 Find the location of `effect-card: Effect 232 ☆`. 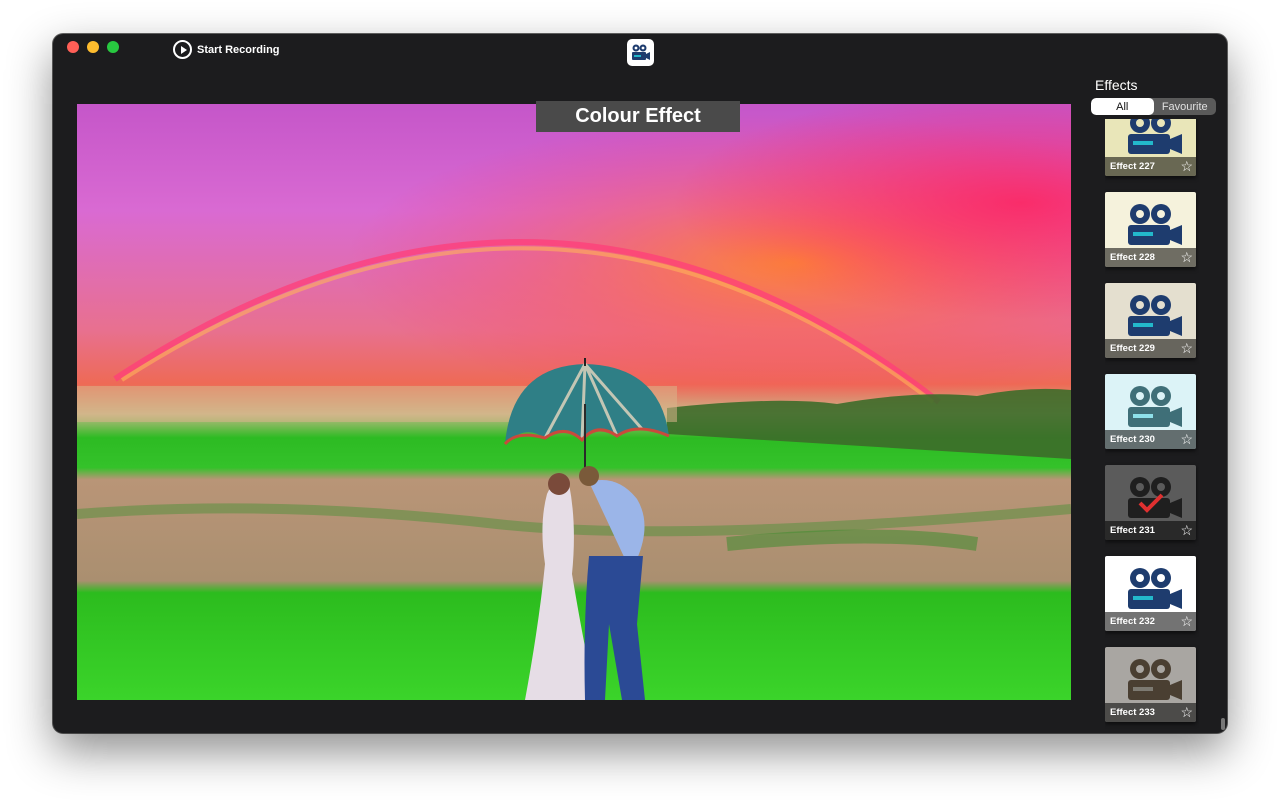

effect-card: Effect 232 ☆ is located at coordinates (1150, 593).